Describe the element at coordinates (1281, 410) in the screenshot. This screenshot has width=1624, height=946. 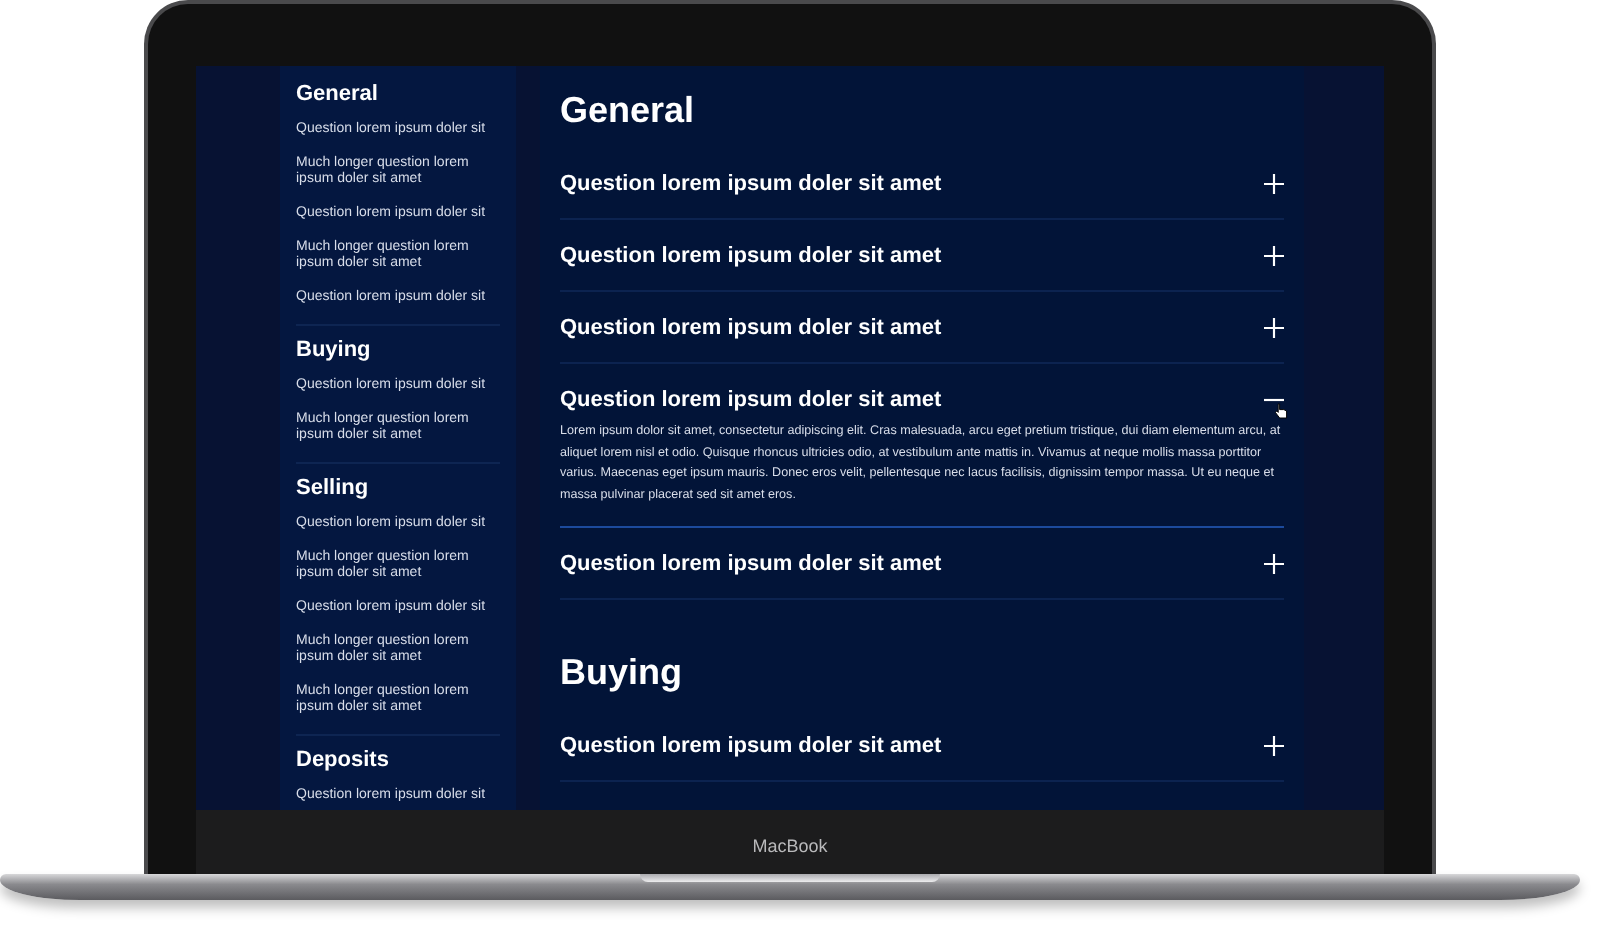
I see `pointer-cursor-icon` at that location.